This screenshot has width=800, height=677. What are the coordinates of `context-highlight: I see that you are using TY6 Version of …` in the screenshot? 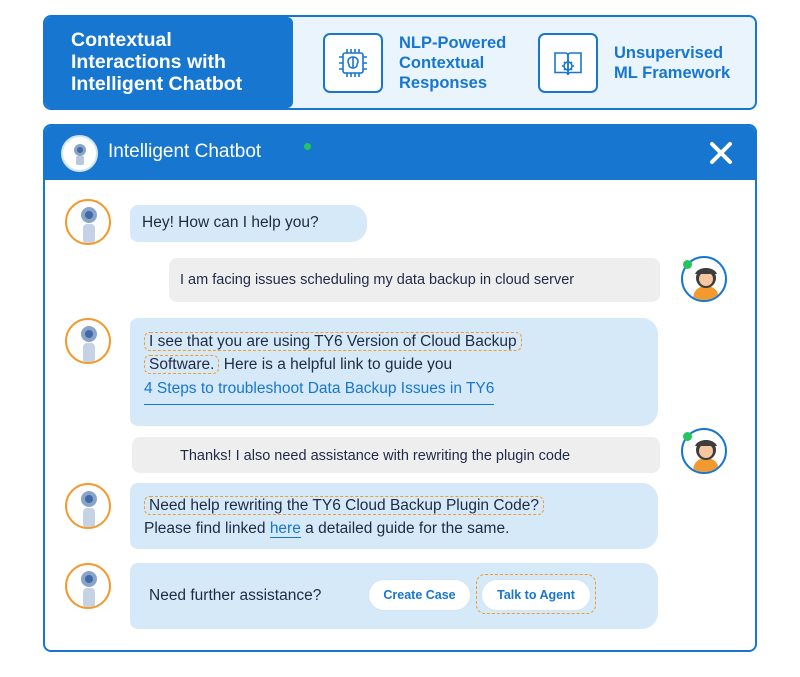 It's located at (333, 341).